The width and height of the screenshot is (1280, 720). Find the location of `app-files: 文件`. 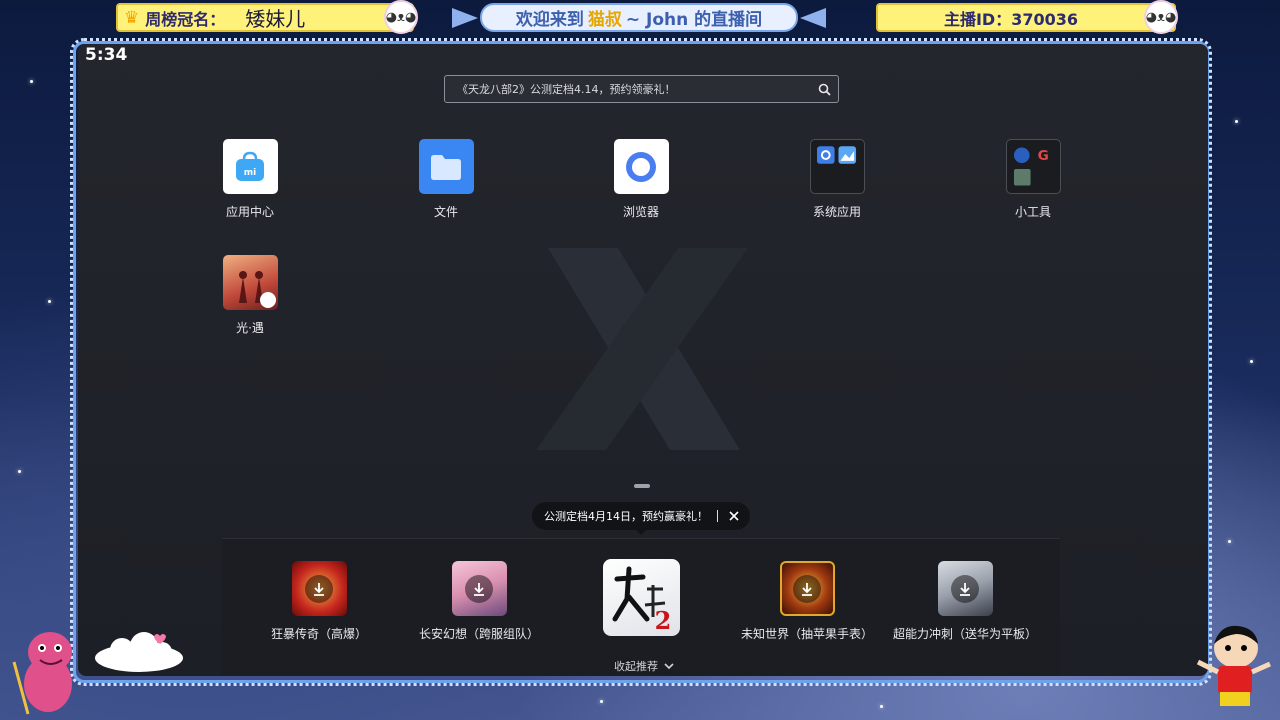

app-files: 文件 is located at coordinates (446, 179).